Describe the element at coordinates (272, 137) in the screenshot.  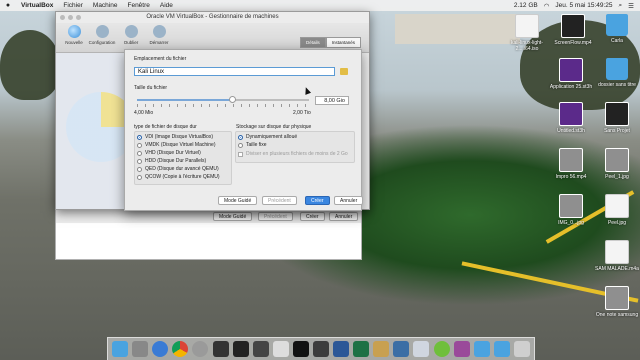
I see `radio-dynamic-label: Dynamiquement alloué` at that location.